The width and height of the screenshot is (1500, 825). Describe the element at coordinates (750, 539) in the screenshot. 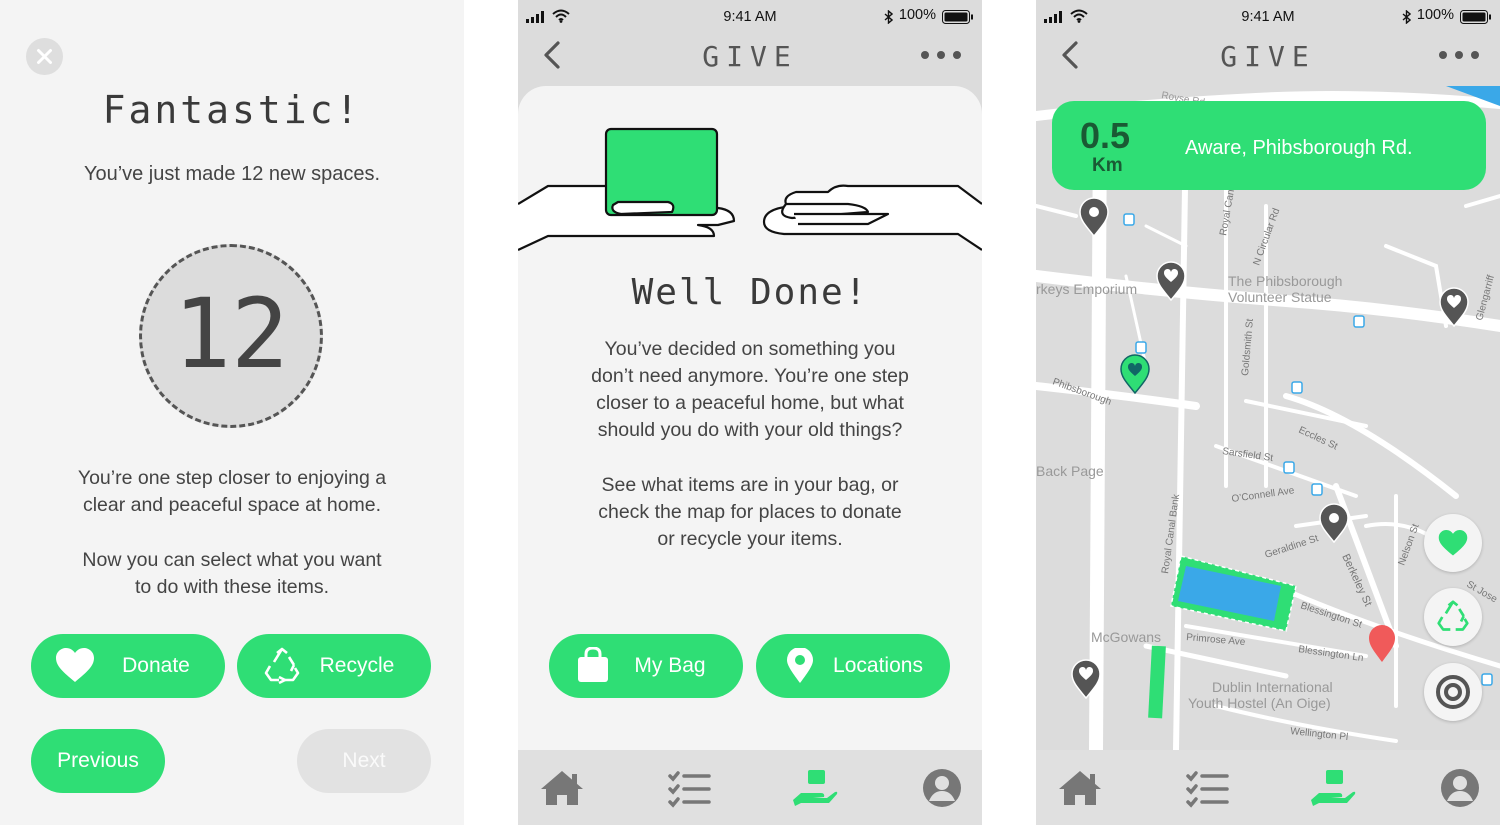

I see `options-line: or recycle your items.` at that location.